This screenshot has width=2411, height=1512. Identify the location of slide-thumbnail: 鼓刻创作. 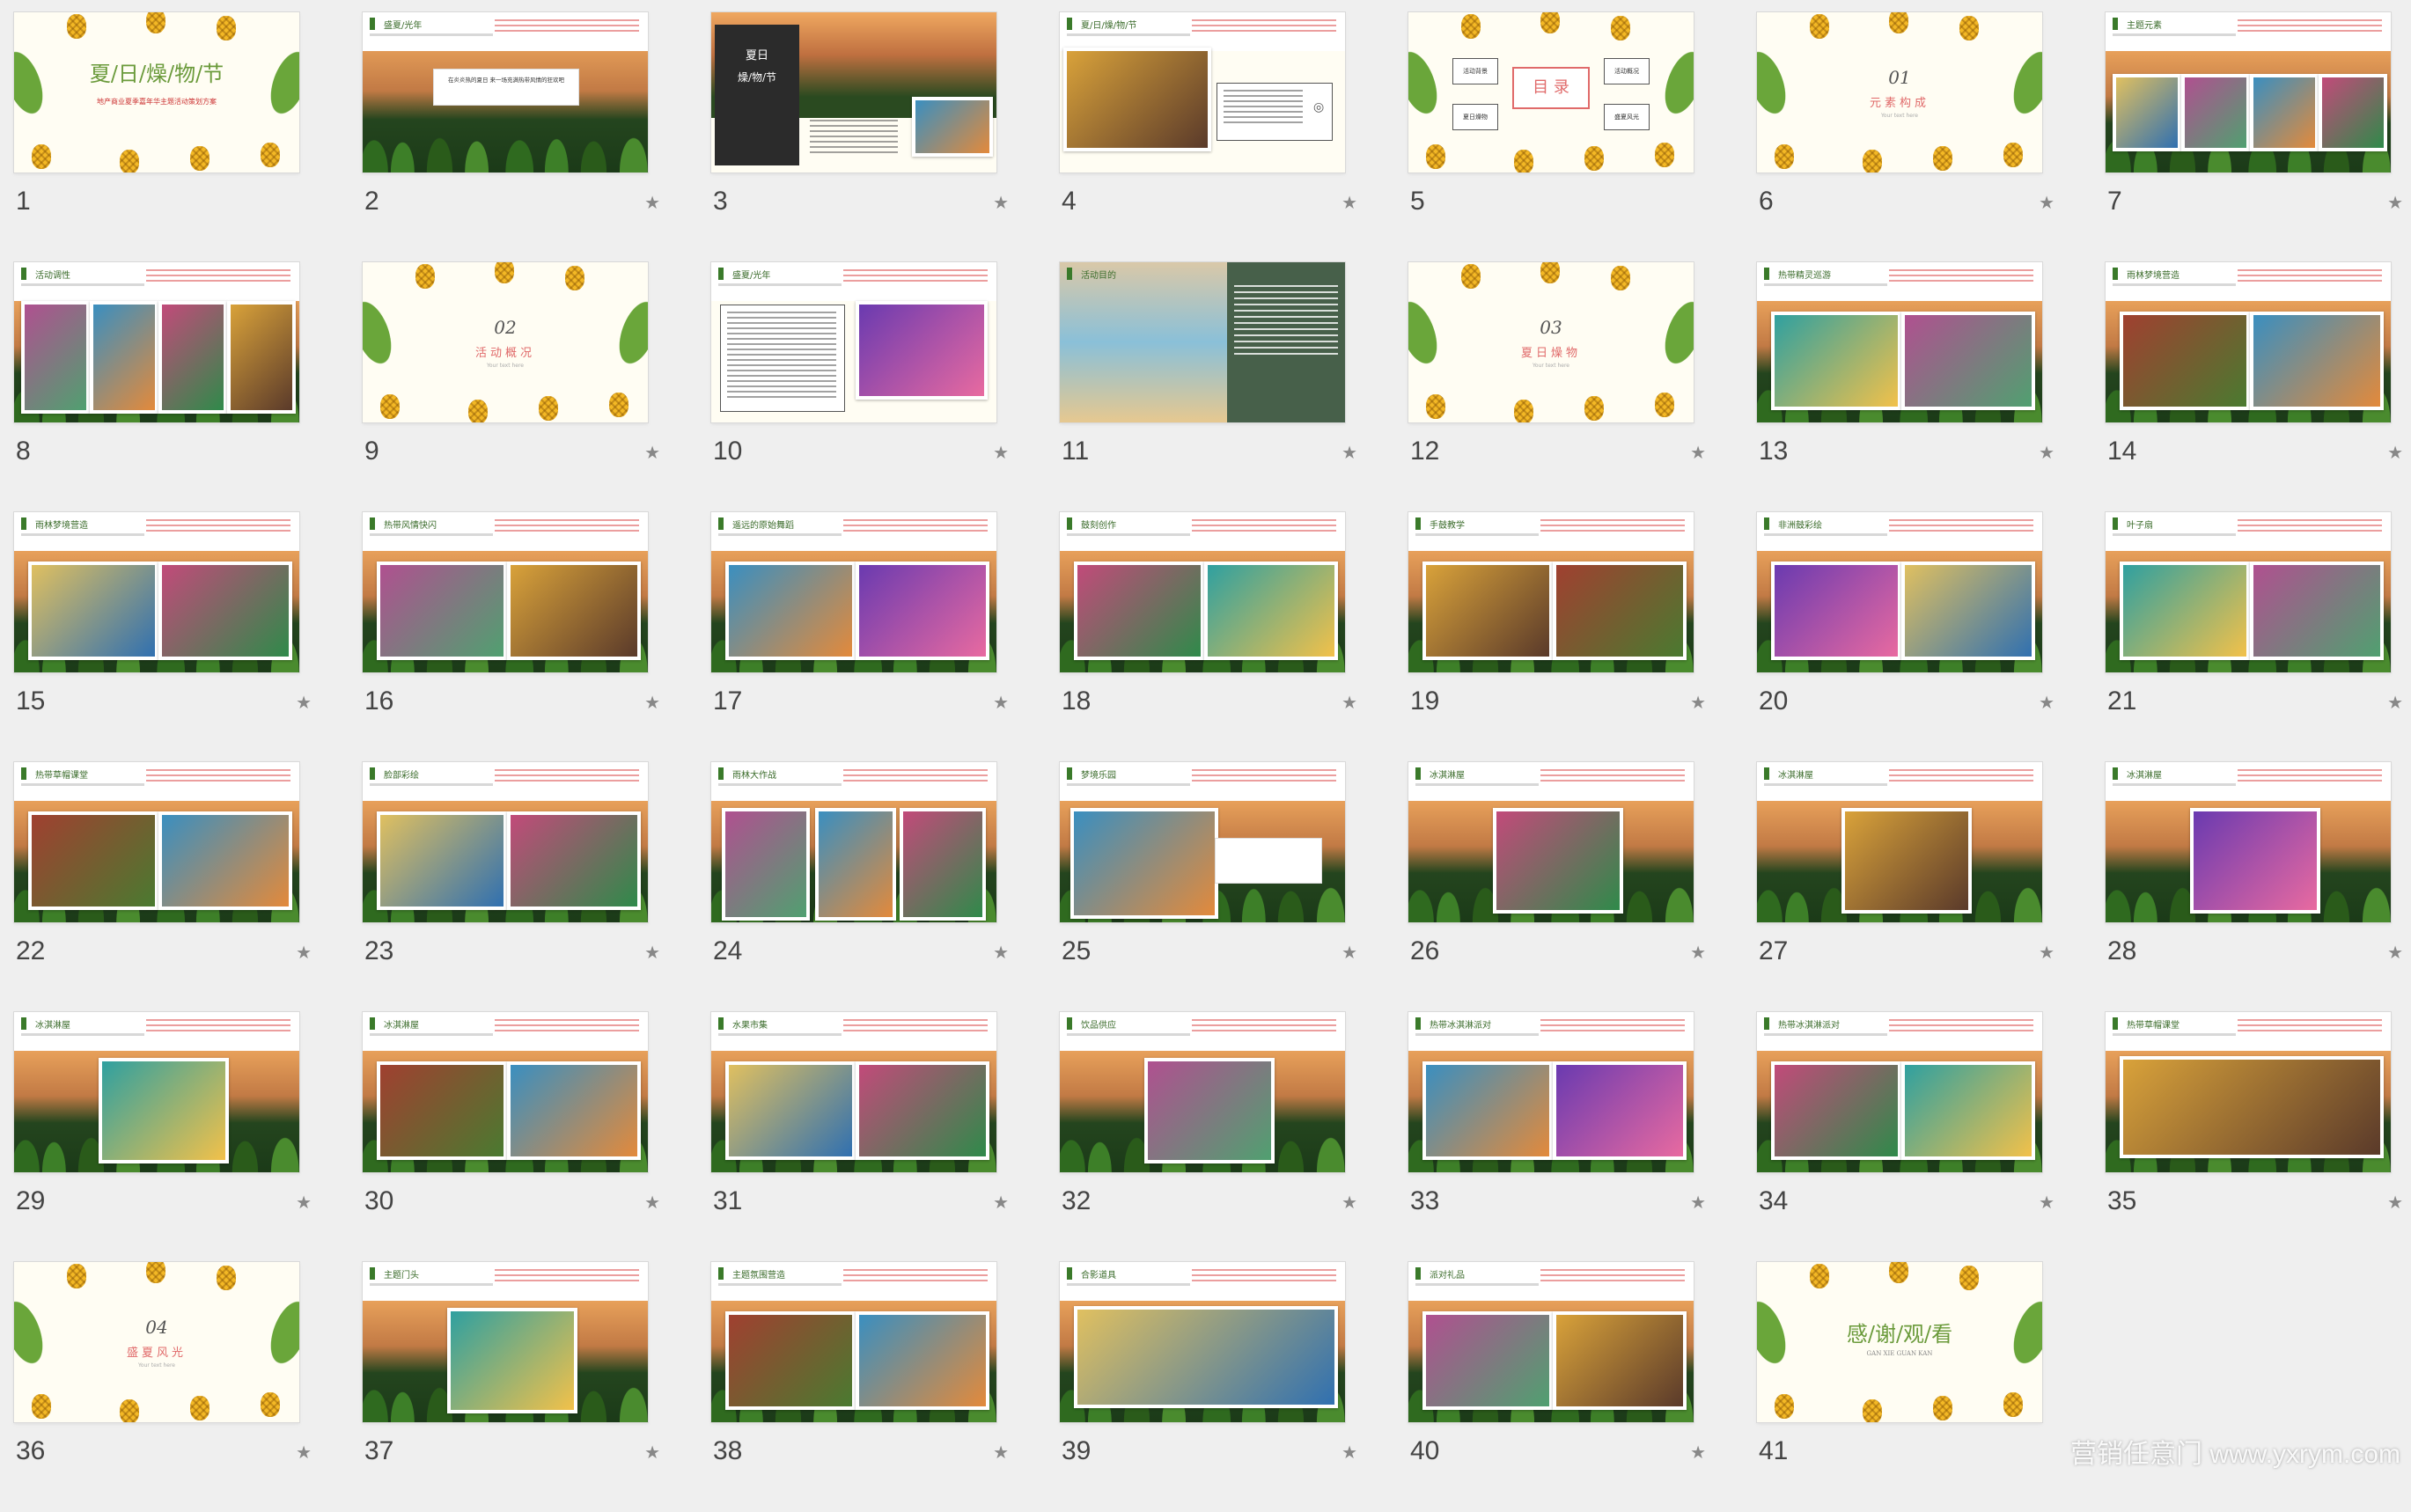
(1202, 592).